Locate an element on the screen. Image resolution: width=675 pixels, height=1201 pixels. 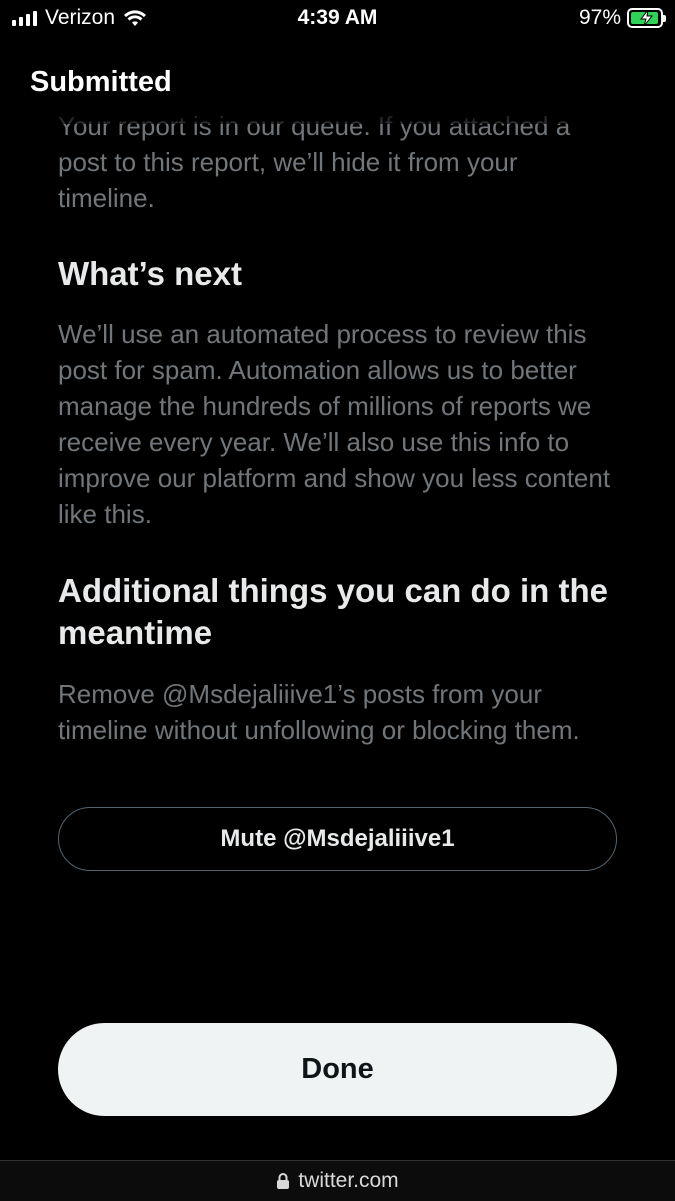
done-button: Done is located at coordinates (337, 1069).